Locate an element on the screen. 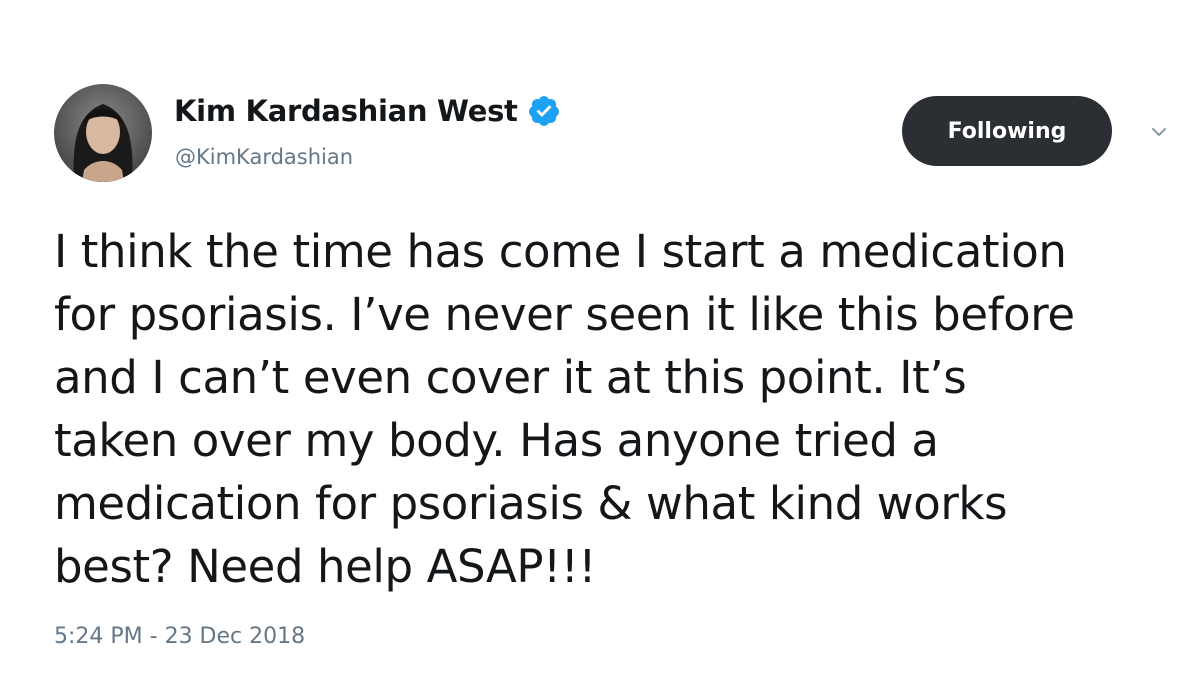 The height and width of the screenshot is (684, 1200). author-display-name: Kim Kardashian West is located at coordinates (346, 111).